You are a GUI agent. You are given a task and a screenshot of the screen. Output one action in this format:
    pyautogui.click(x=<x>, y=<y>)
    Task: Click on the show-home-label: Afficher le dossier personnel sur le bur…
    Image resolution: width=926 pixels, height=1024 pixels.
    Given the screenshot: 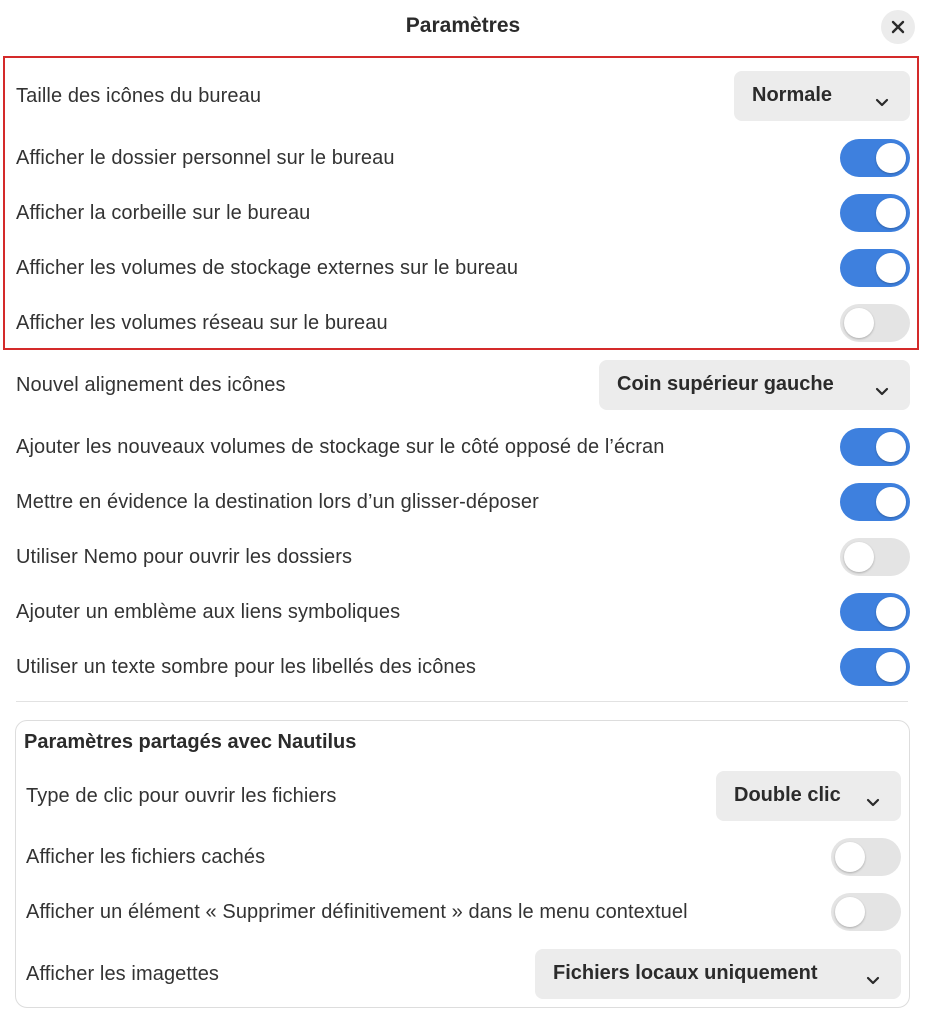 What is the action you would take?
    pyautogui.click(x=205, y=158)
    